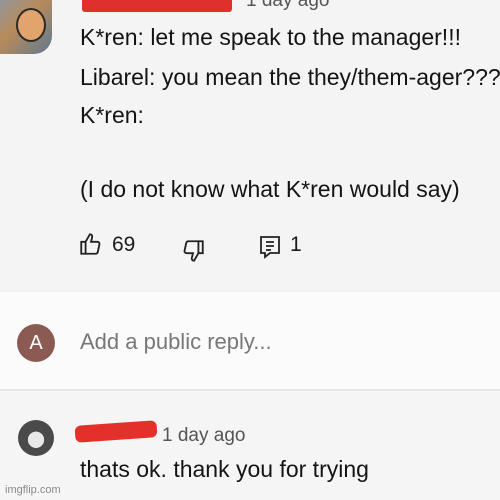  What do you see at coordinates (204, 435) in the screenshot?
I see `reply-timestamp: 1 day ago` at bounding box center [204, 435].